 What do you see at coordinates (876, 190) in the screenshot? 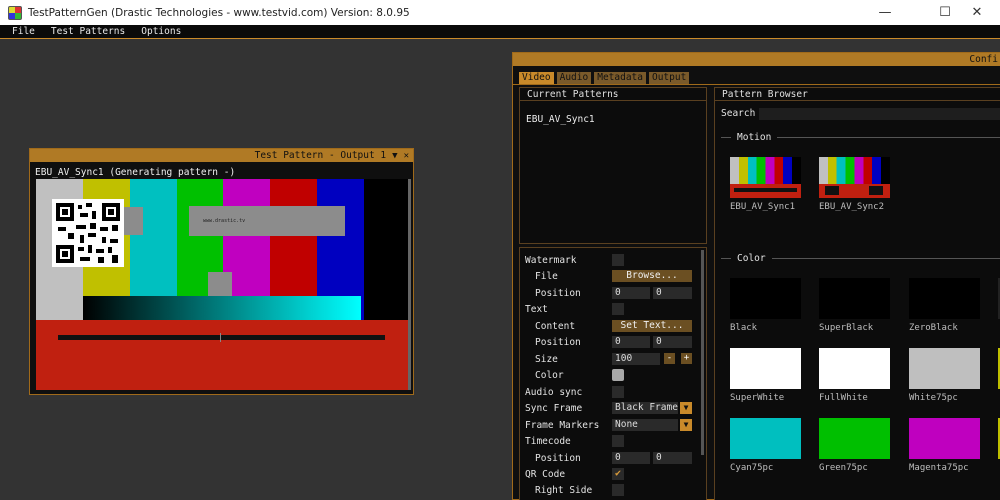
I see `thumb-block-right` at bounding box center [876, 190].